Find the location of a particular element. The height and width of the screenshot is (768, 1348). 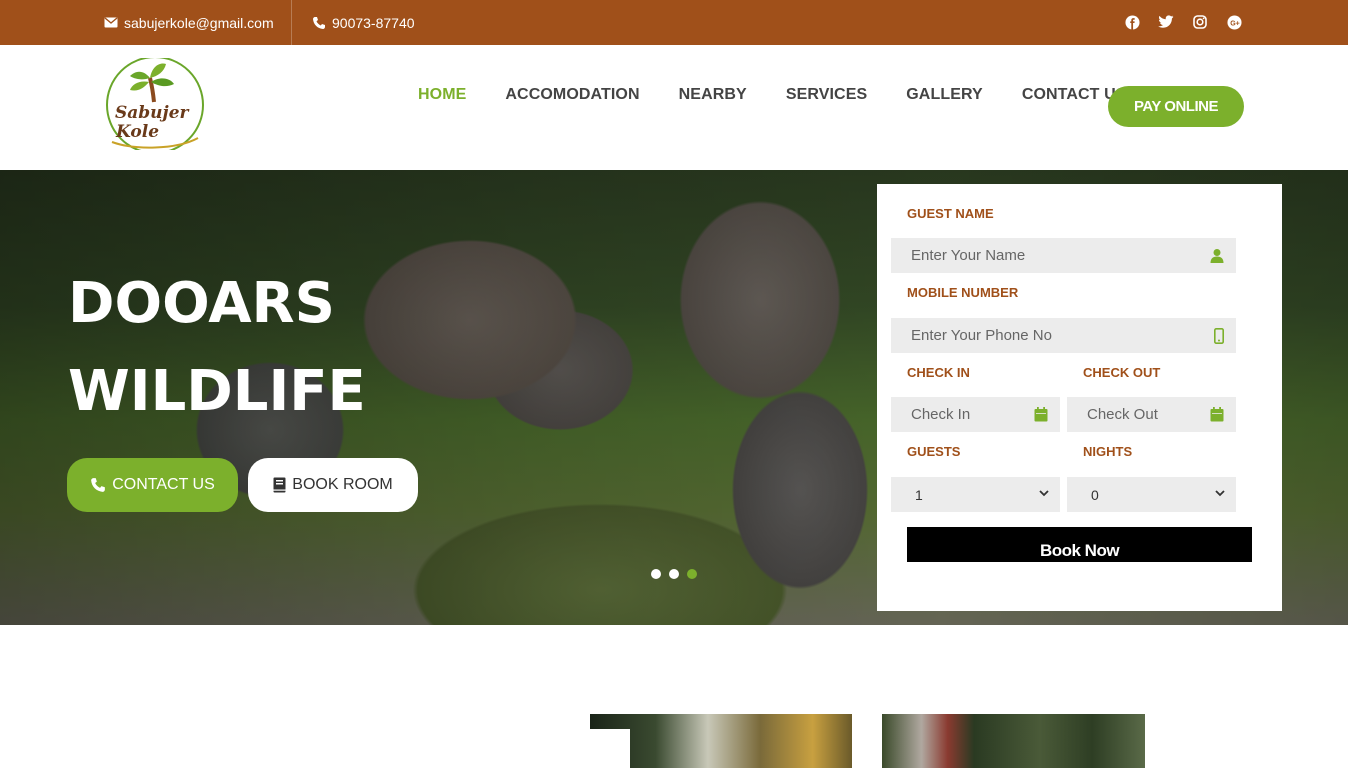

user-icon is located at coordinates (1217, 256).